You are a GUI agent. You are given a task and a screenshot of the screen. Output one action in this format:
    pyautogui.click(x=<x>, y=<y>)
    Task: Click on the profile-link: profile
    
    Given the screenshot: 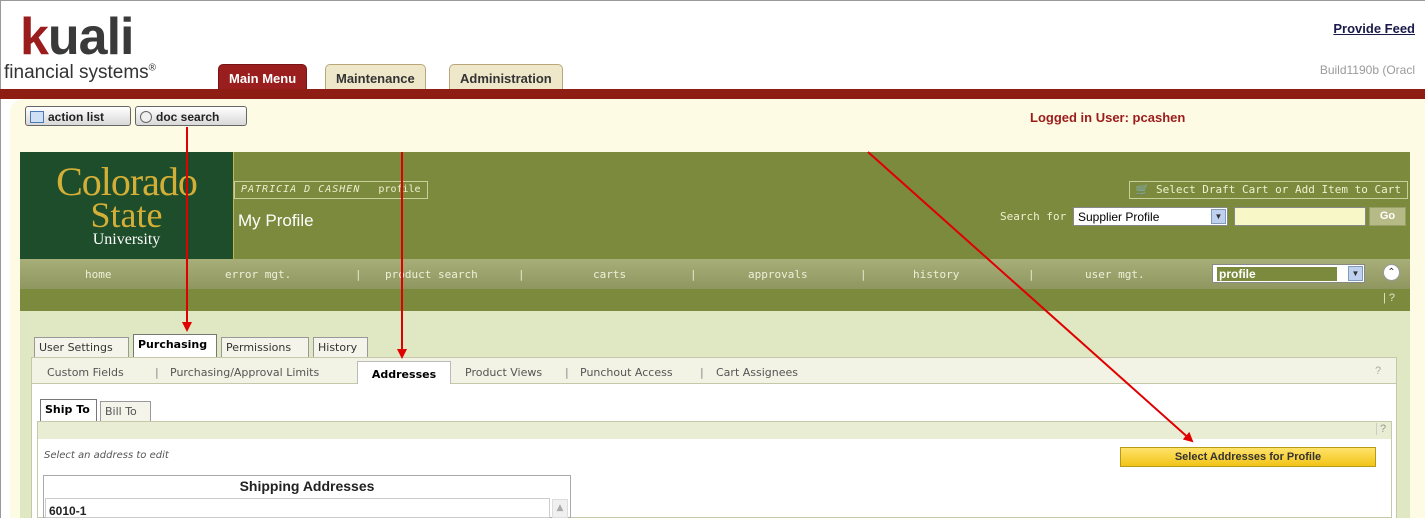 What is the action you would take?
    pyautogui.click(x=399, y=189)
    